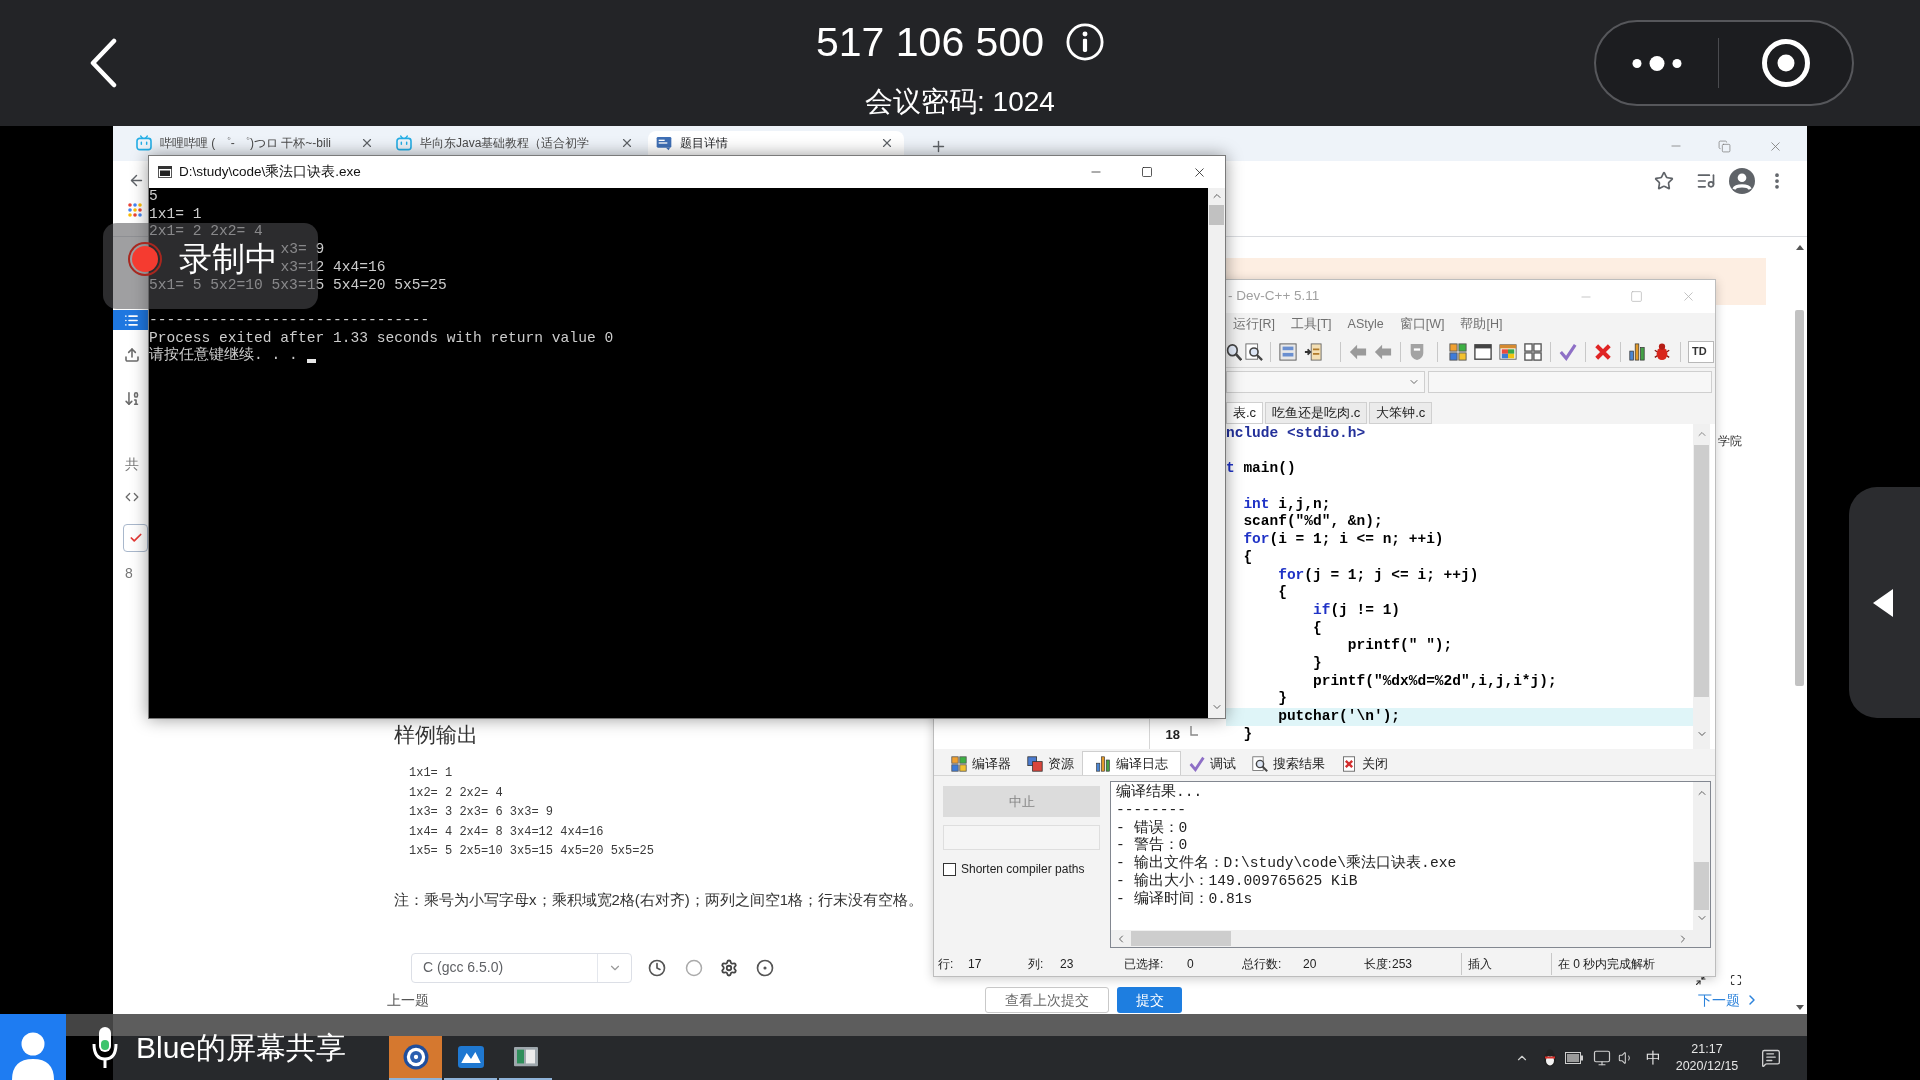  What do you see at coordinates (1574, 1058) in the screenshot?
I see `battery-icon` at bounding box center [1574, 1058].